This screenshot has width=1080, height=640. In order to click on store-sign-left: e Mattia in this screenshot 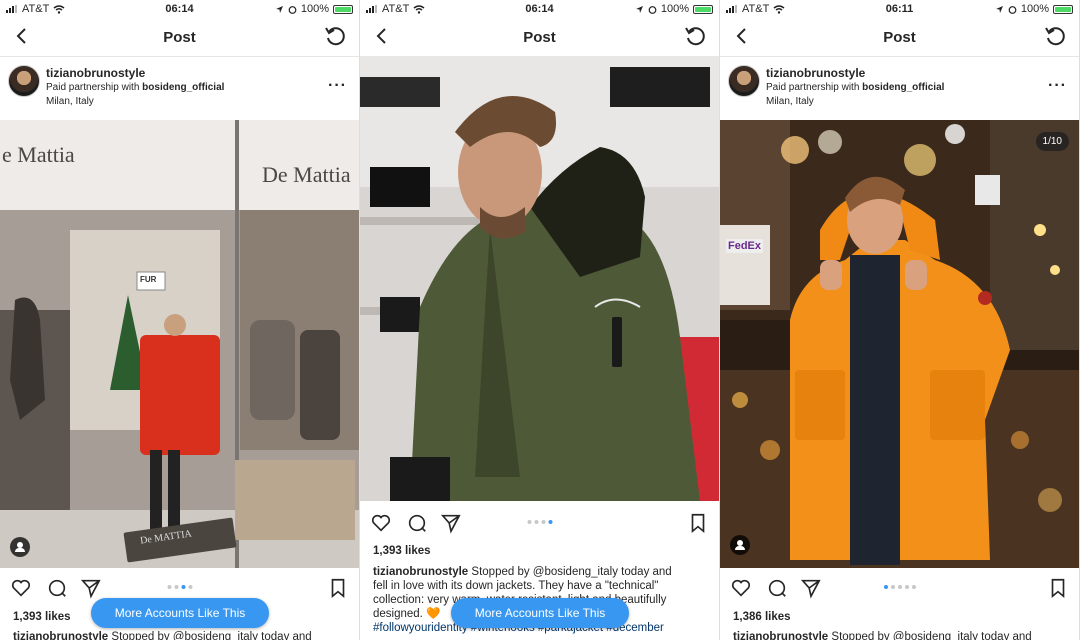, I will do `click(38, 154)`.